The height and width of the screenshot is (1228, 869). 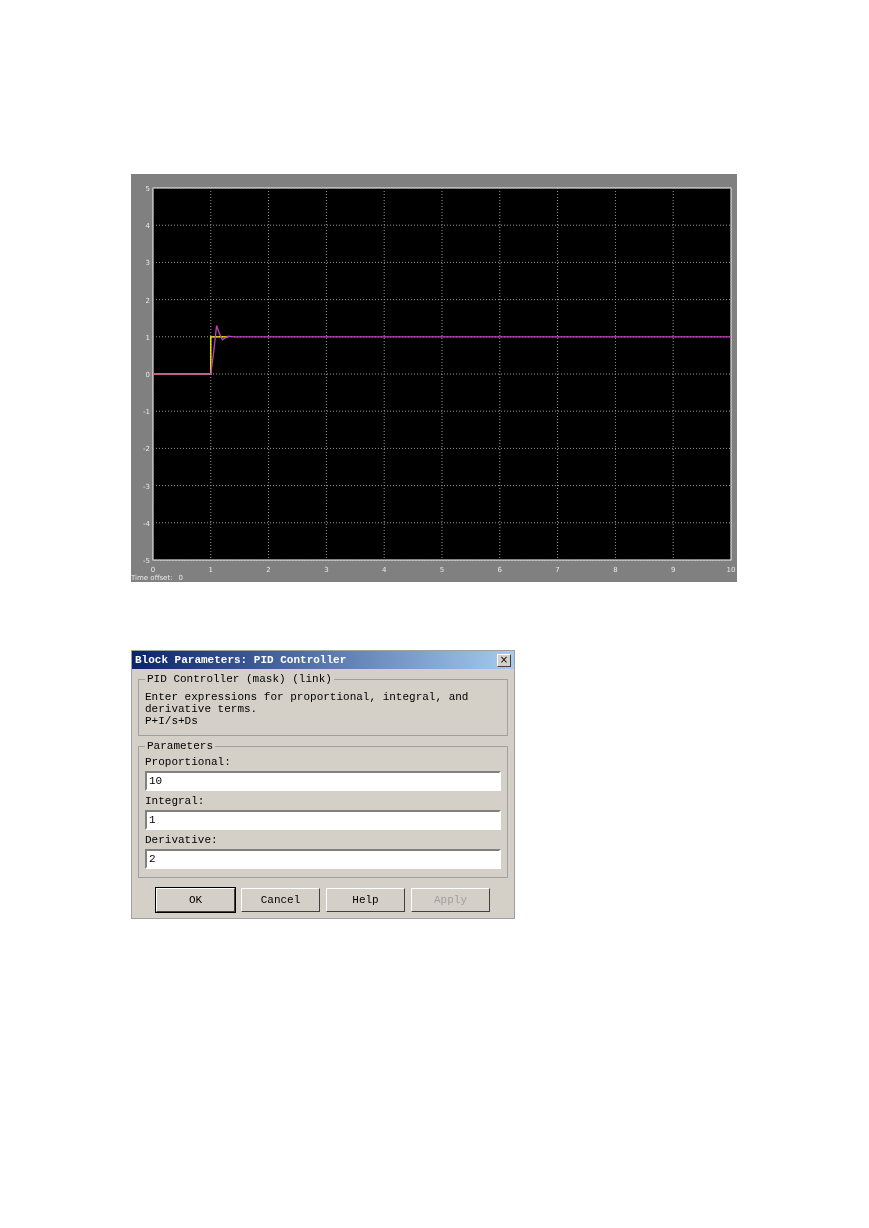 I want to click on input-field: 10, so click(x=323, y=781).